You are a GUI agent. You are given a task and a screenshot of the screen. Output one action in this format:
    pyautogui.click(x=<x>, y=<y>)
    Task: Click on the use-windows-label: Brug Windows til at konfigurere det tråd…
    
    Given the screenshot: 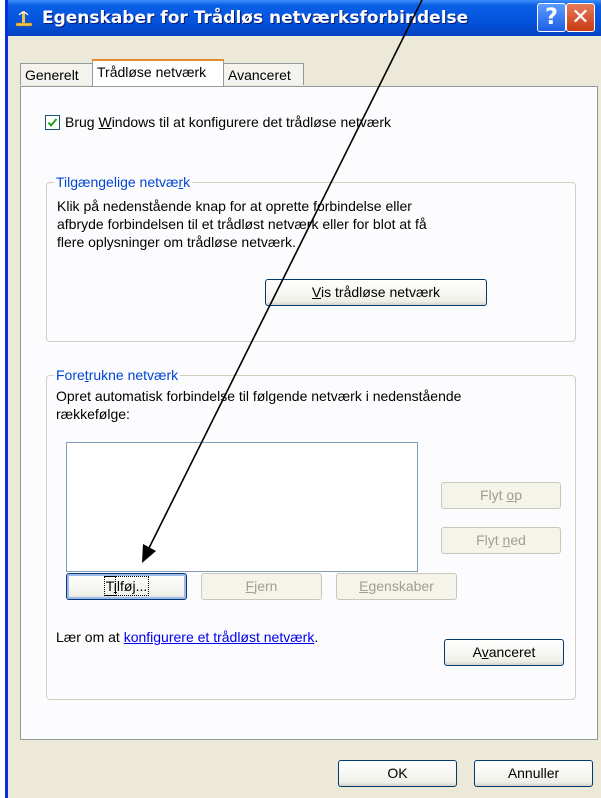 What is the action you would take?
    pyautogui.click(x=228, y=122)
    